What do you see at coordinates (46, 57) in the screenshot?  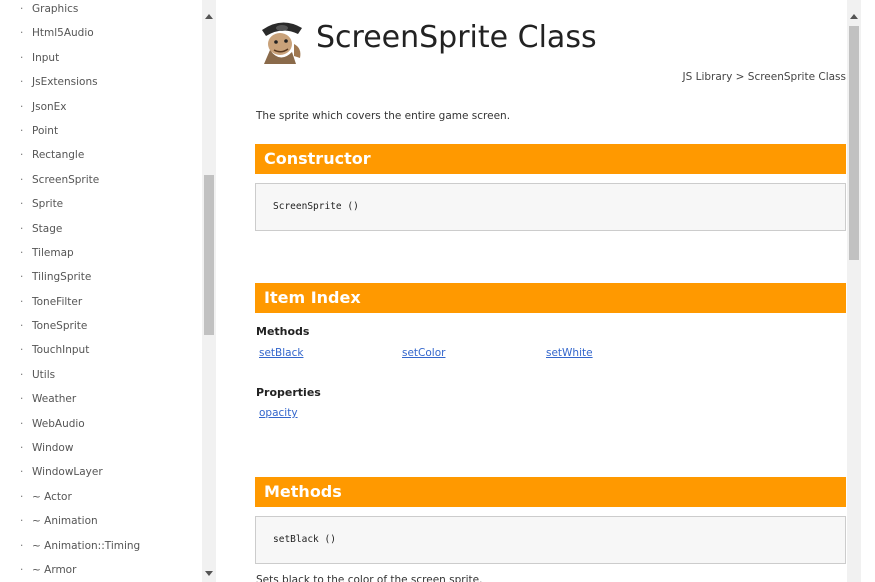 I see `sidebar-item-label: Input` at bounding box center [46, 57].